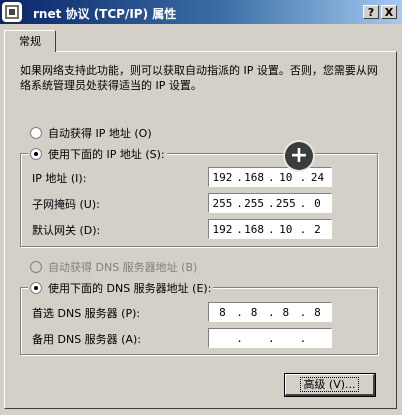  I want to click on gw-octet-1: 192, so click(222, 229).